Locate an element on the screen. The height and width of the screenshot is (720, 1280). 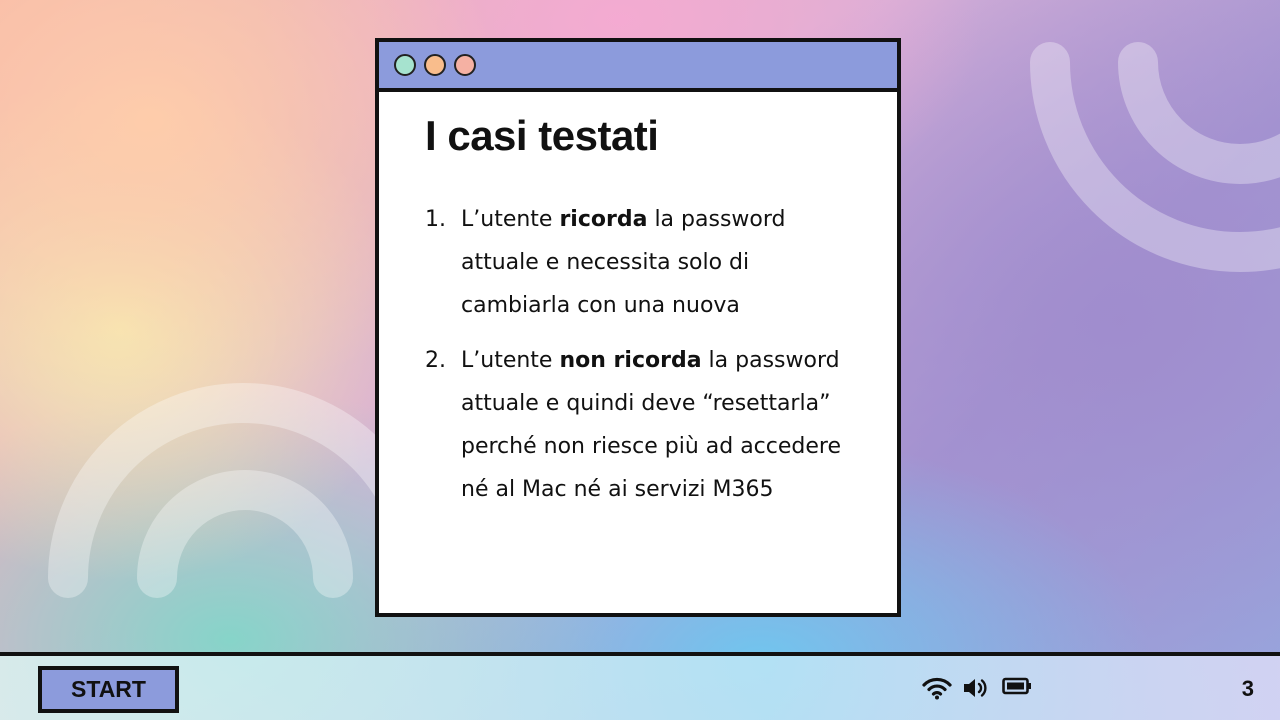
decorative-arc-inner-top-right is located at coordinates (1199, 113).